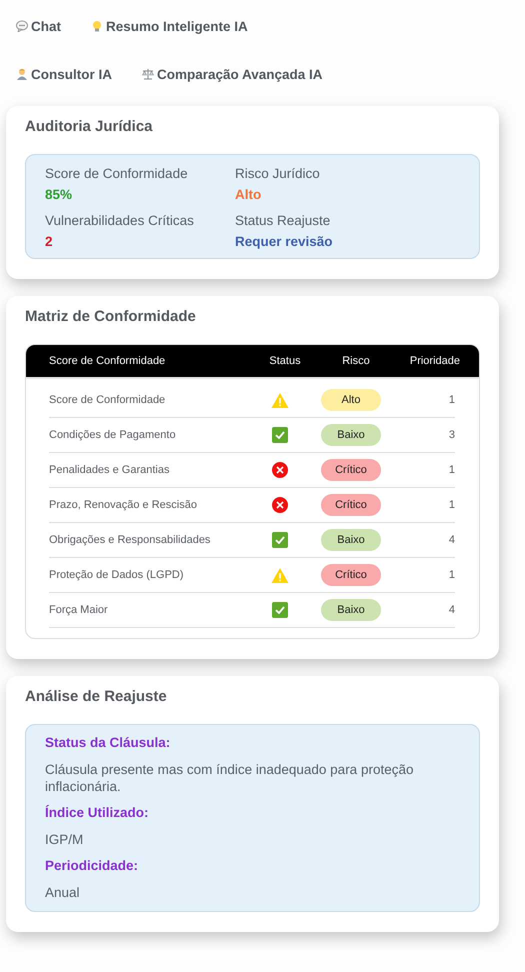 The height and width of the screenshot is (972, 525). I want to click on column-header: Risco, so click(356, 361).